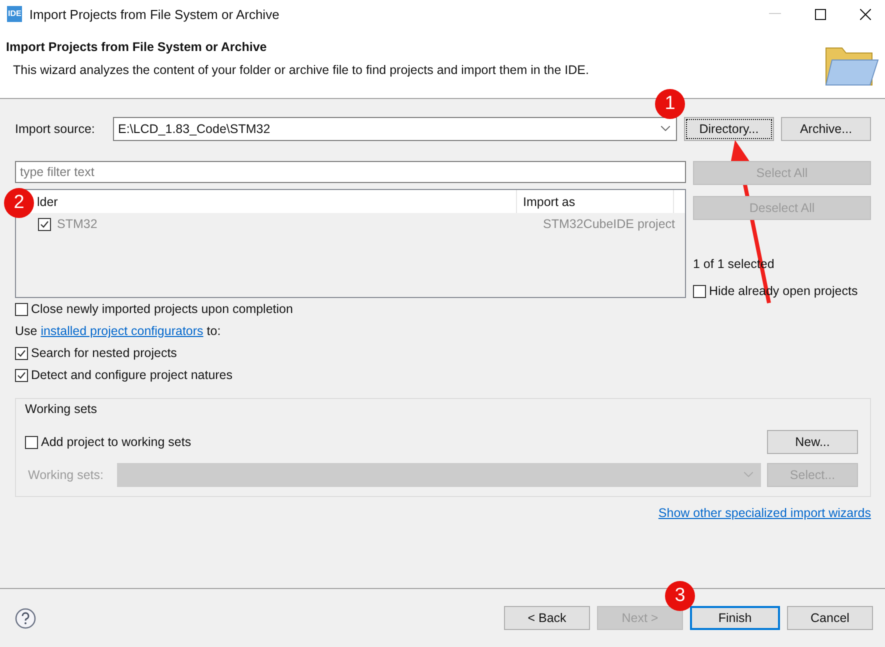 The image size is (885, 647). What do you see at coordinates (25, 618) in the screenshot?
I see `help-icon` at bounding box center [25, 618].